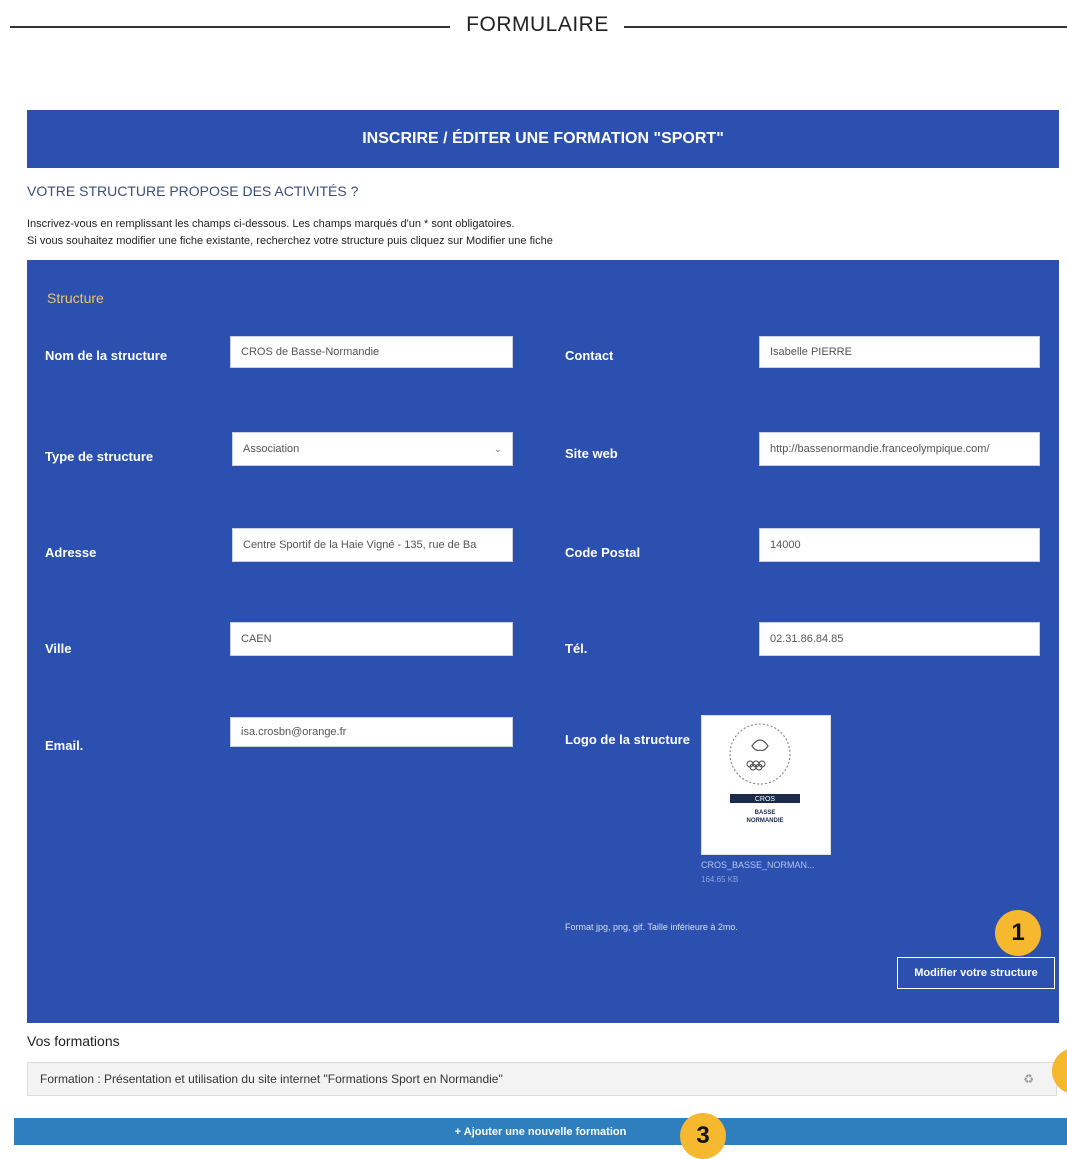  What do you see at coordinates (589, 355) in the screenshot?
I see `label-contact: Contact` at bounding box center [589, 355].